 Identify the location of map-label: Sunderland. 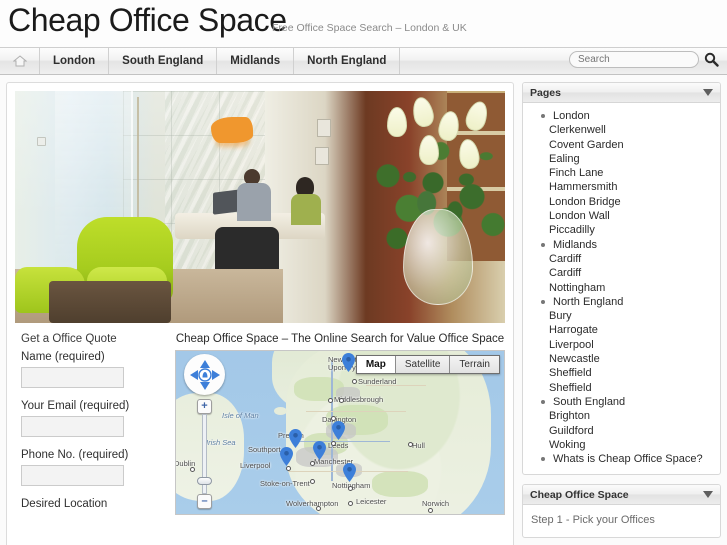
(377, 381).